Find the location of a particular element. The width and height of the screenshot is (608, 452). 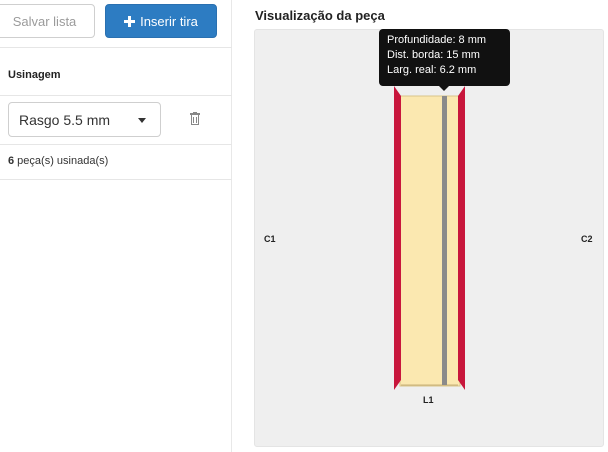

tooltip-edge-distance: Dist. borda: 15 mm is located at coordinates (433, 55).